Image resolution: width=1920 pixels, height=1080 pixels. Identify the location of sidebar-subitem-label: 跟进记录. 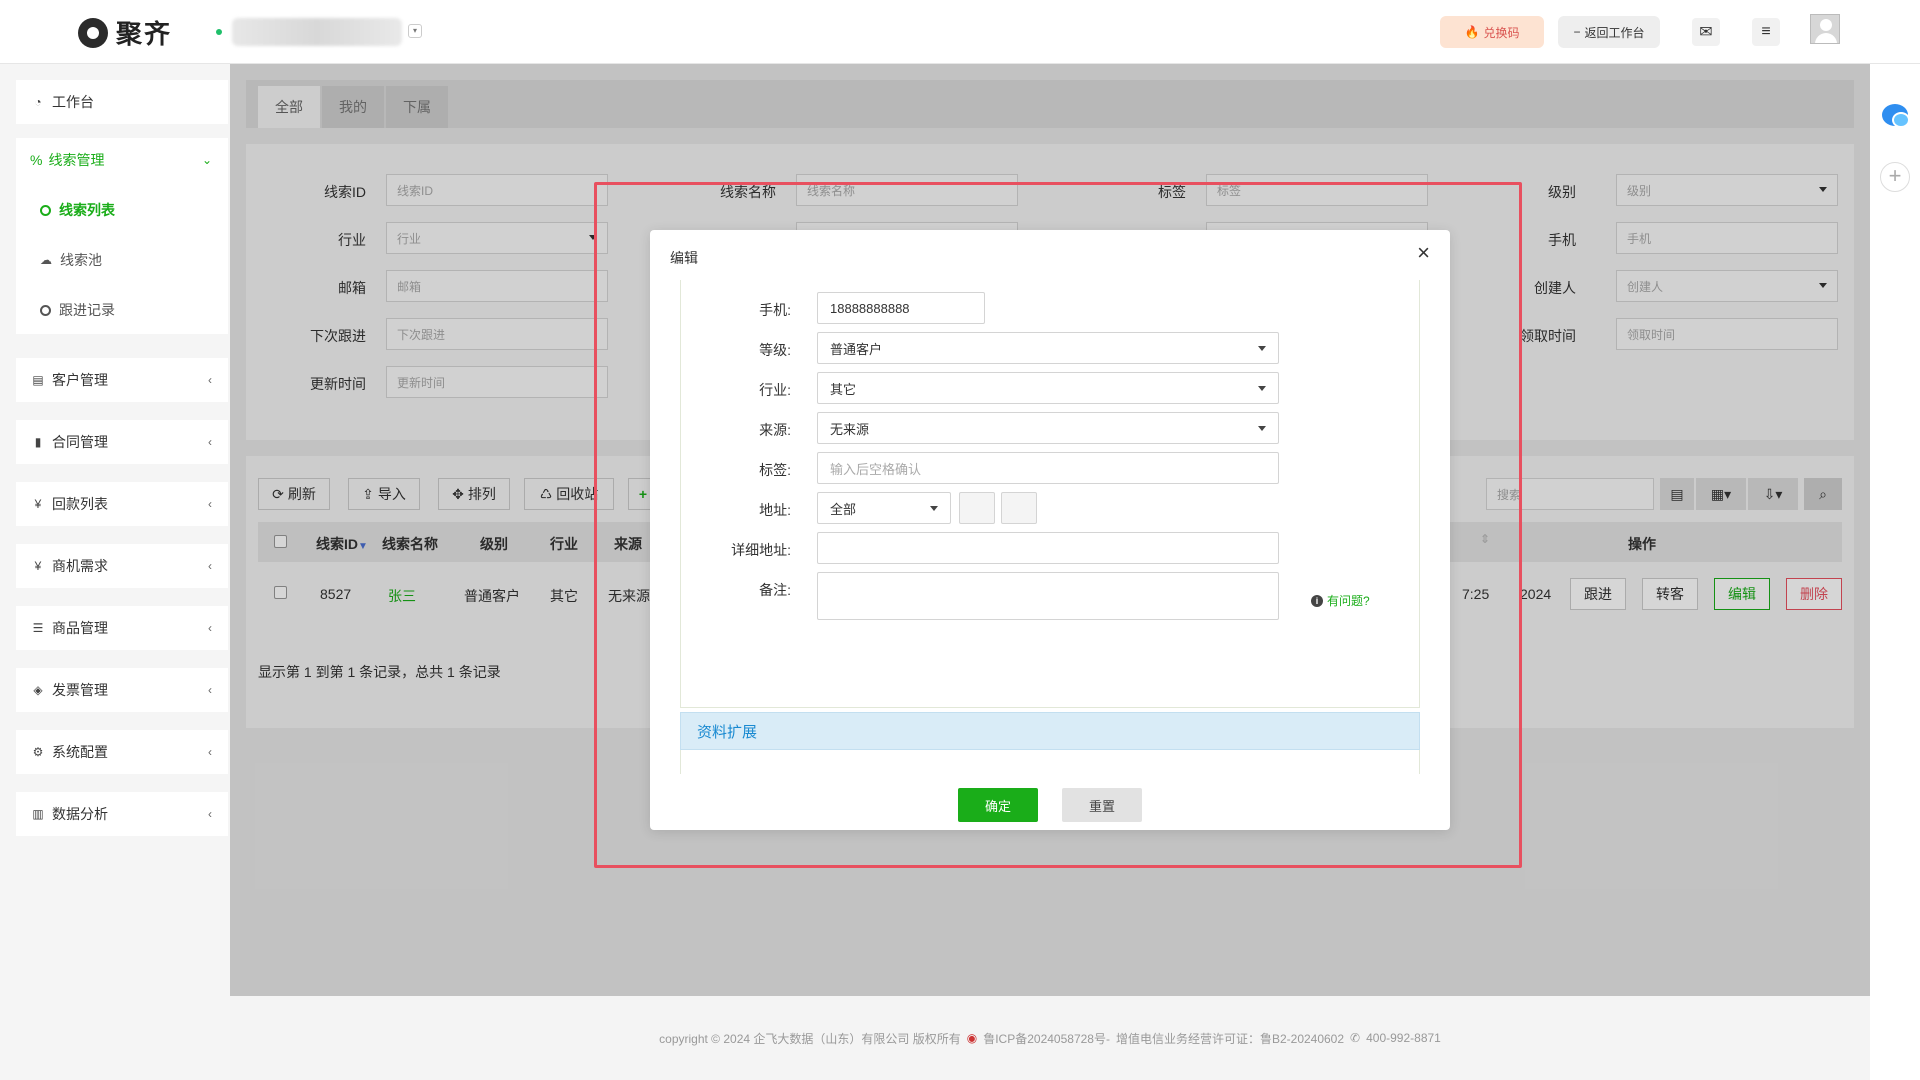
(87, 310).